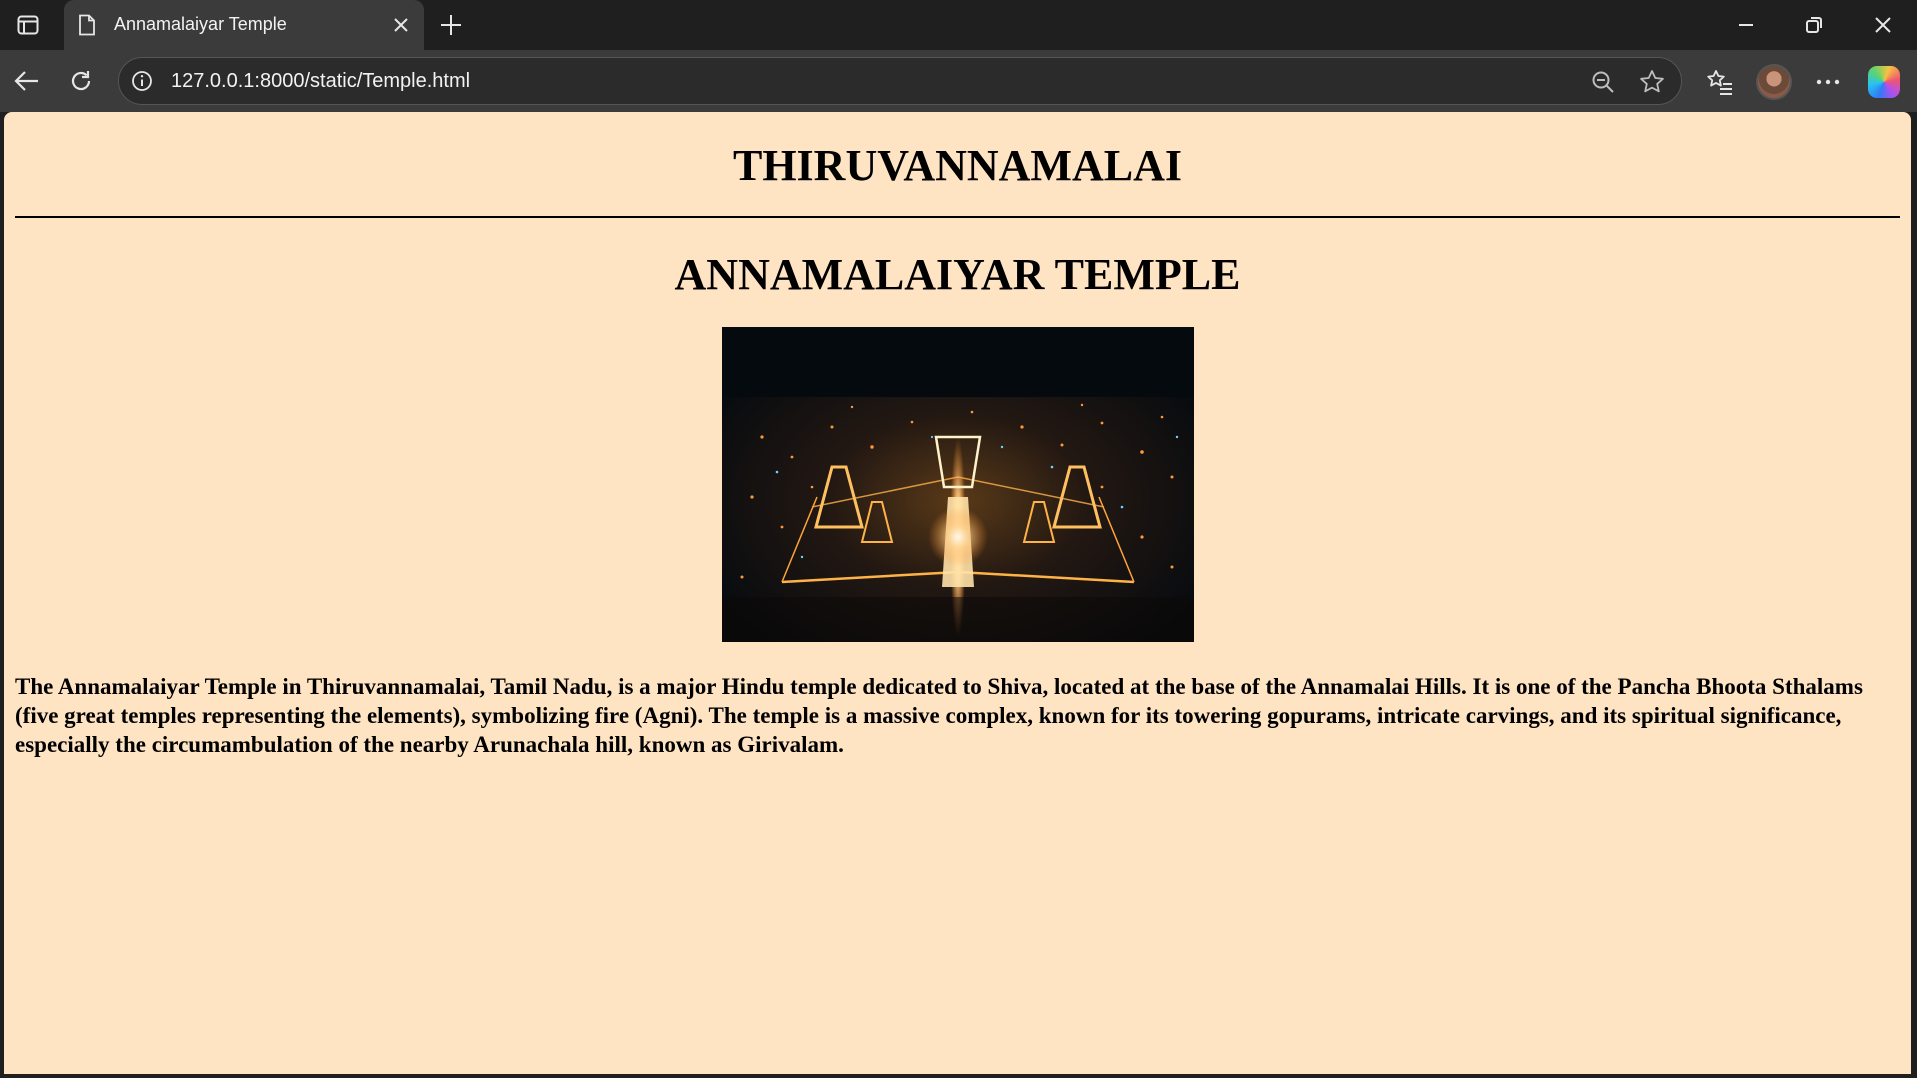 This screenshot has height=1078, width=1917. Describe the element at coordinates (88, 26) in the screenshot. I see `page-icon` at that location.